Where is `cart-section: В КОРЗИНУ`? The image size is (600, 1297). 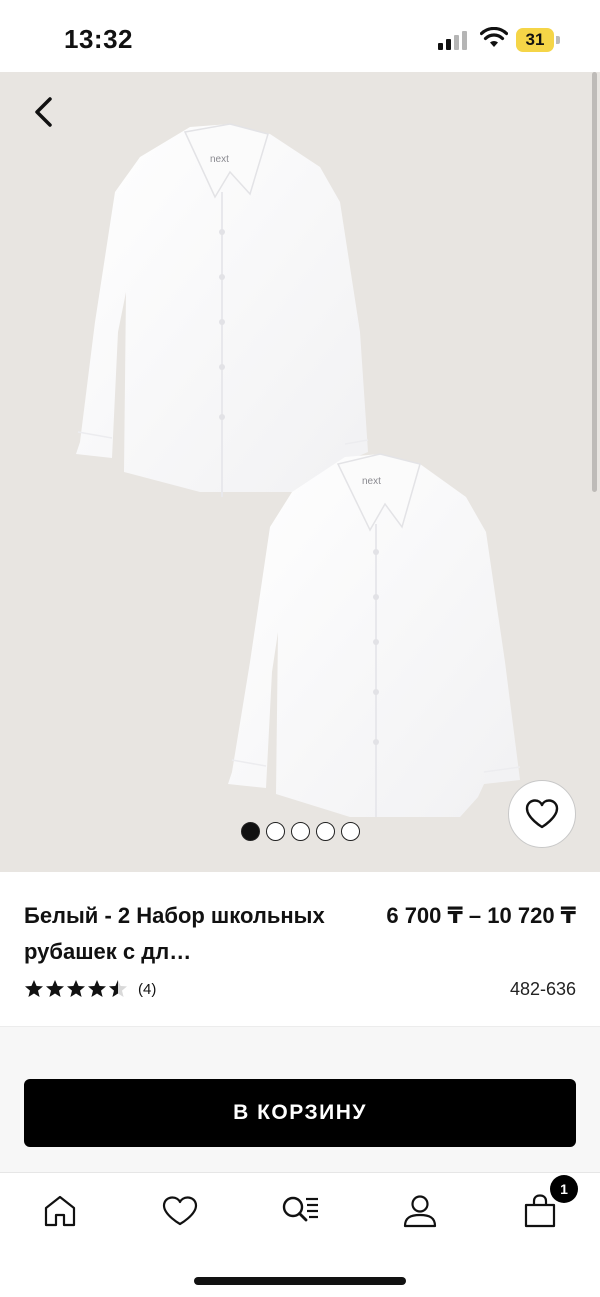
cart-section: В КОРЗИНУ is located at coordinates (300, 1099).